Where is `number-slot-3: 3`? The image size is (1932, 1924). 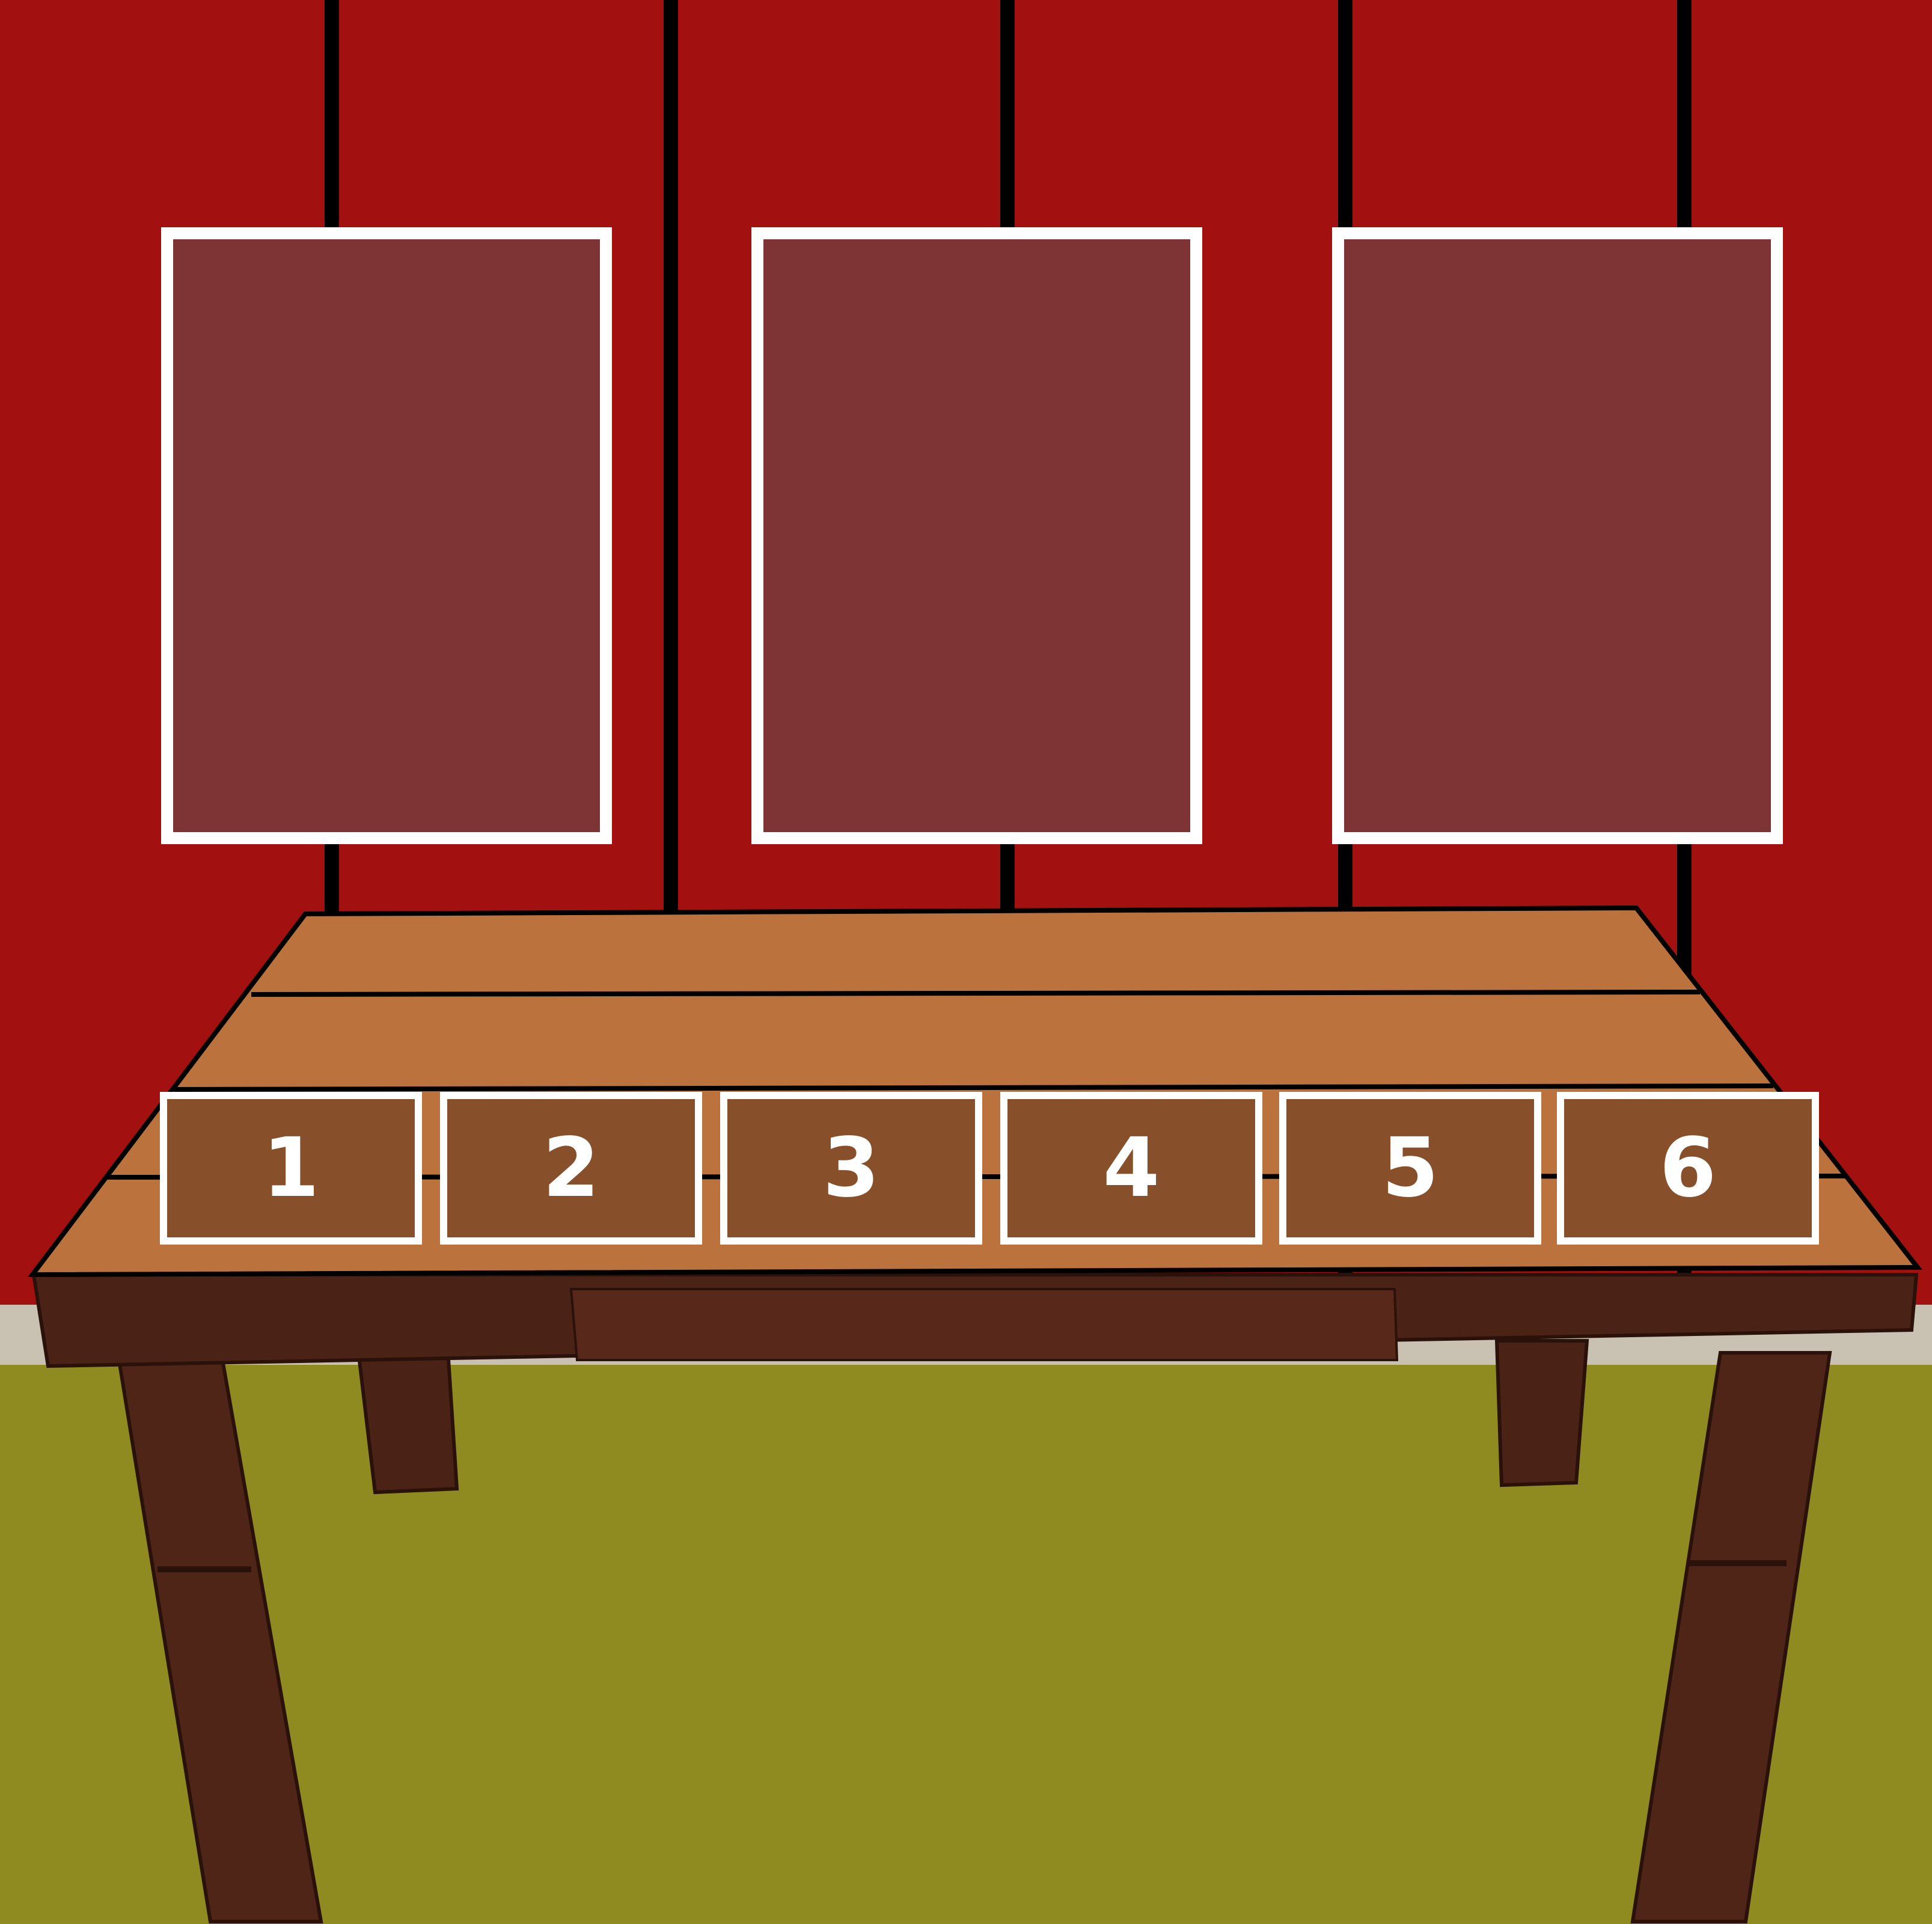 number-slot-3: 3 is located at coordinates (851, 1168).